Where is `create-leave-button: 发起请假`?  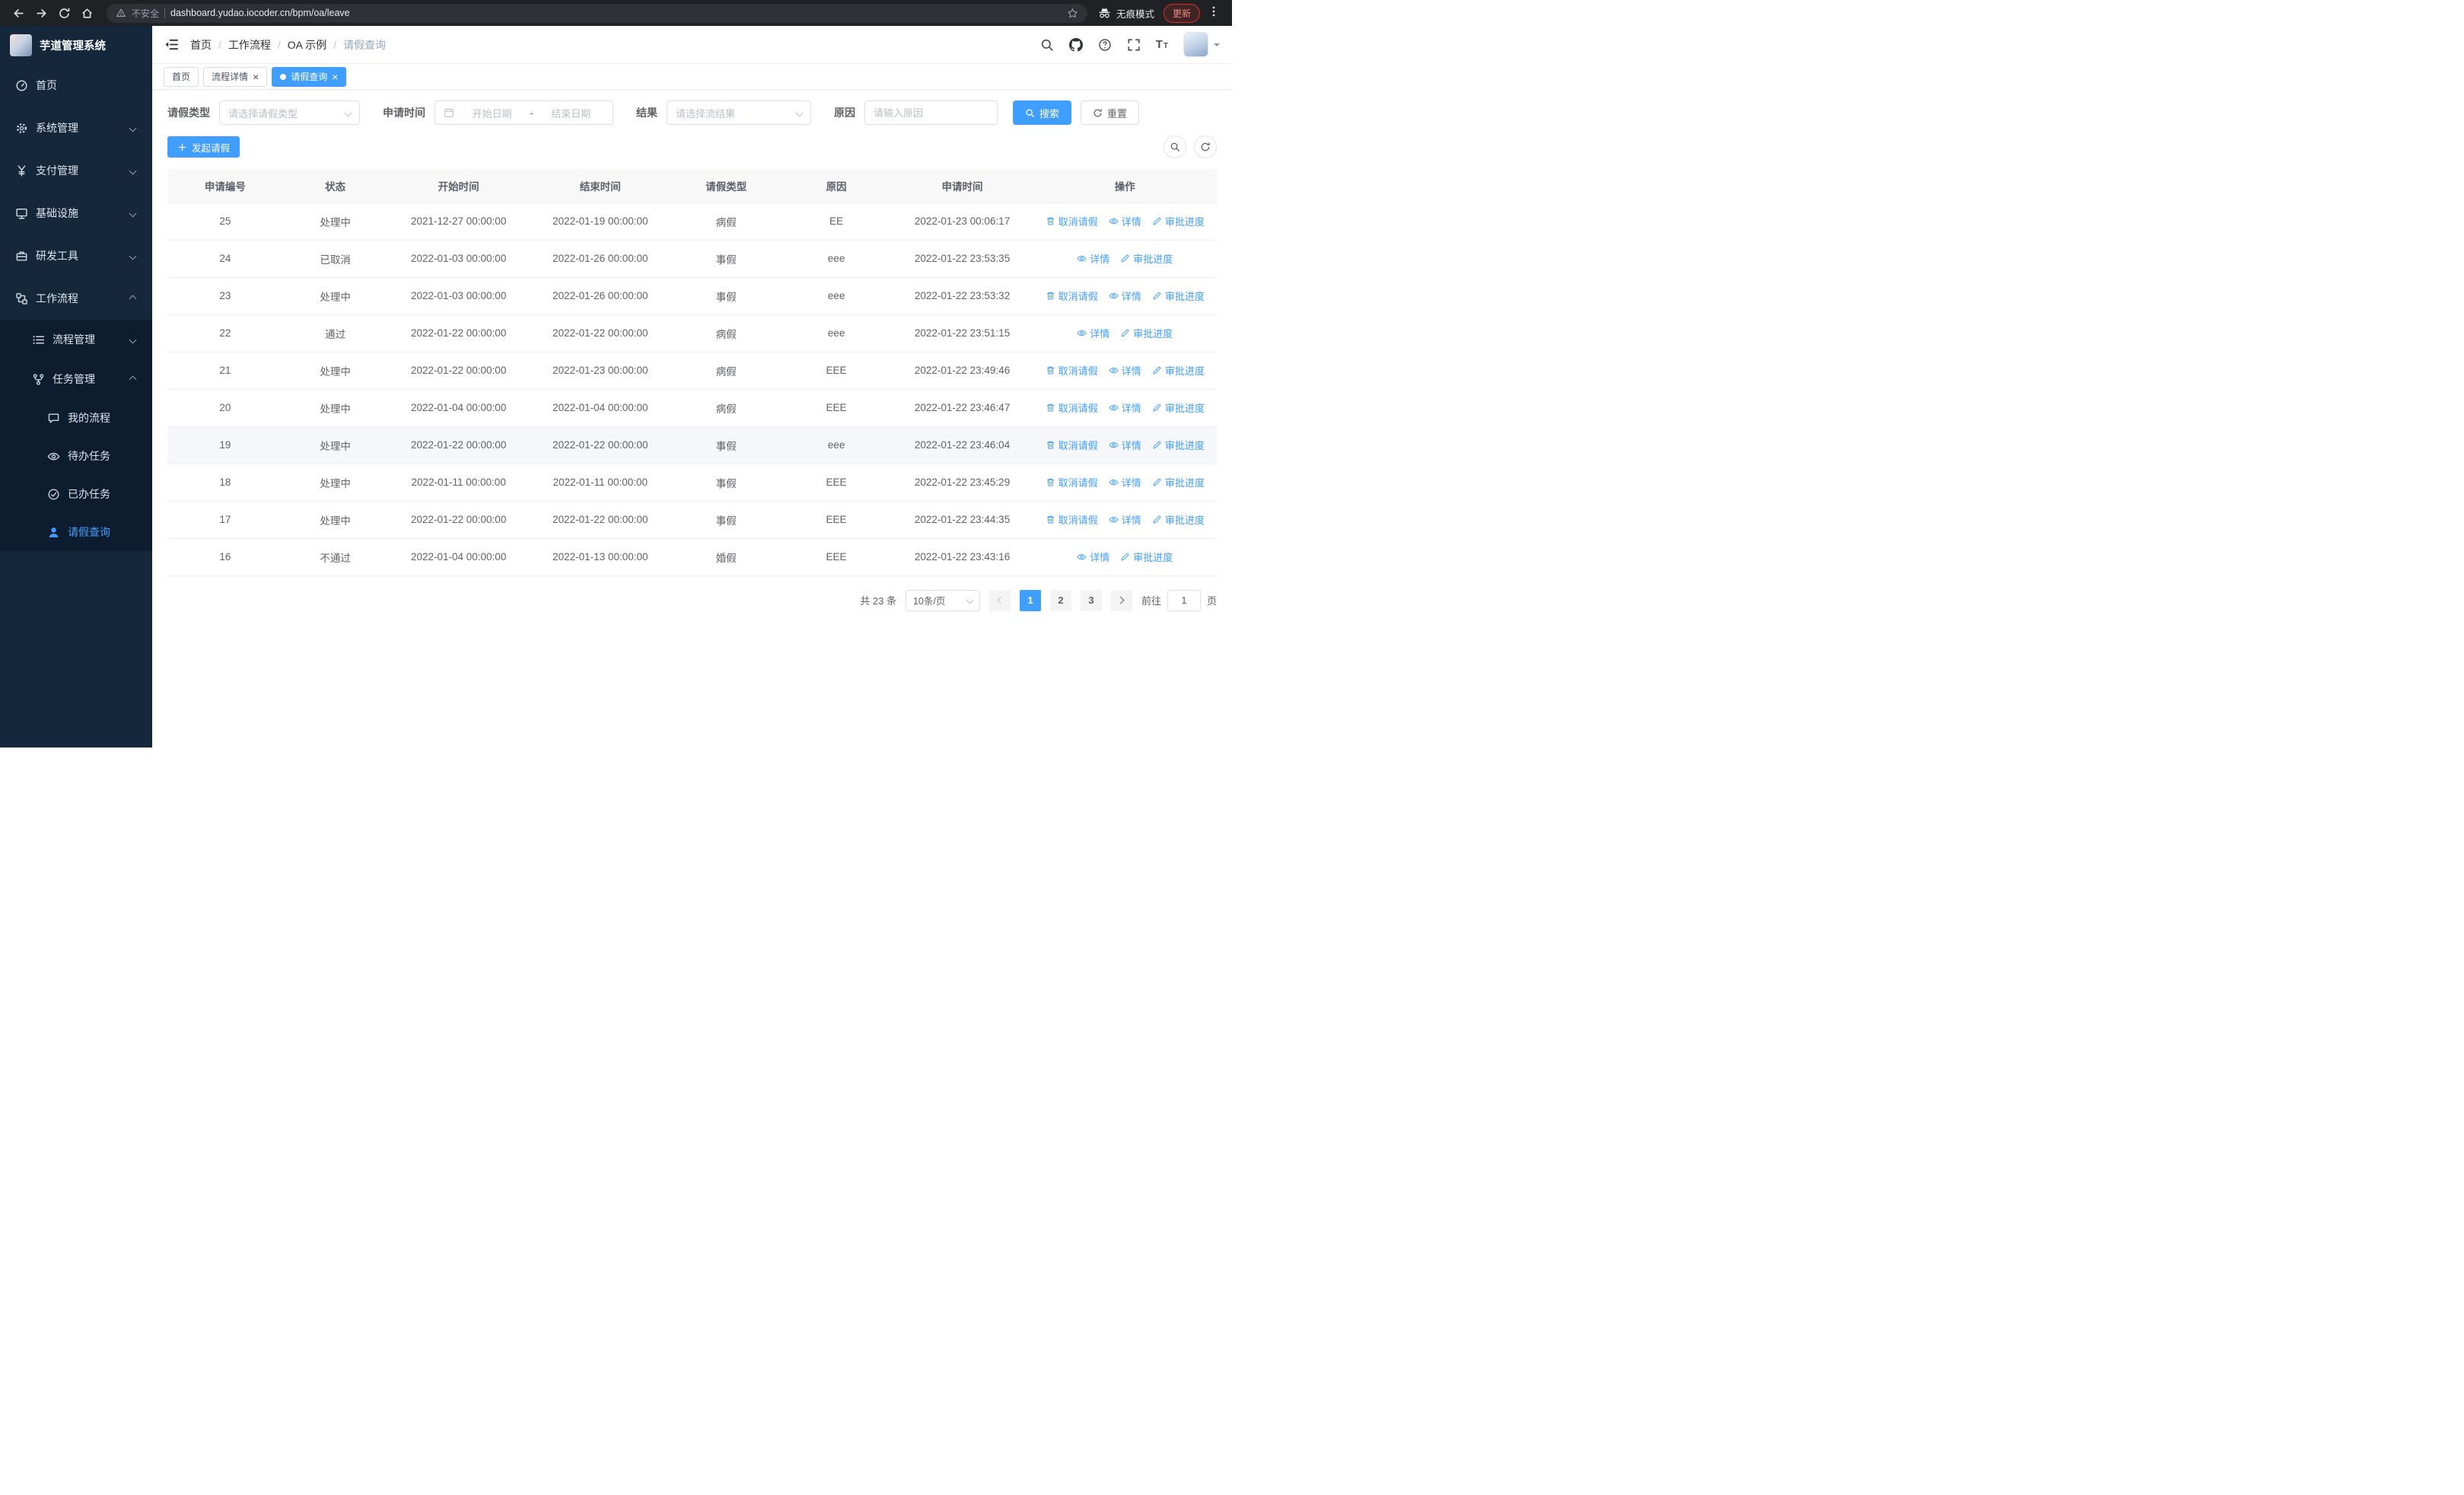 create-leave-button: 发起请假 is located at coordinates (203, 147).